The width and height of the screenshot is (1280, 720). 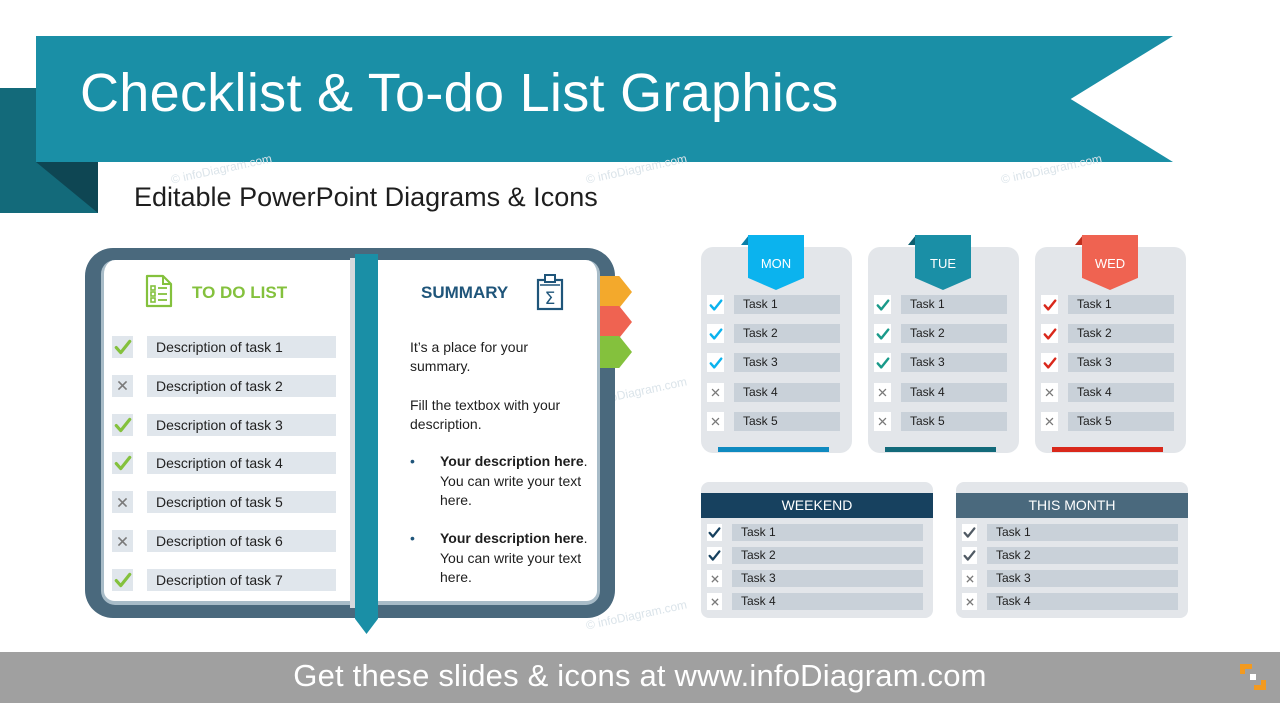 I want to click on summary-title: SUMMARY, so click(x=465, y=292).